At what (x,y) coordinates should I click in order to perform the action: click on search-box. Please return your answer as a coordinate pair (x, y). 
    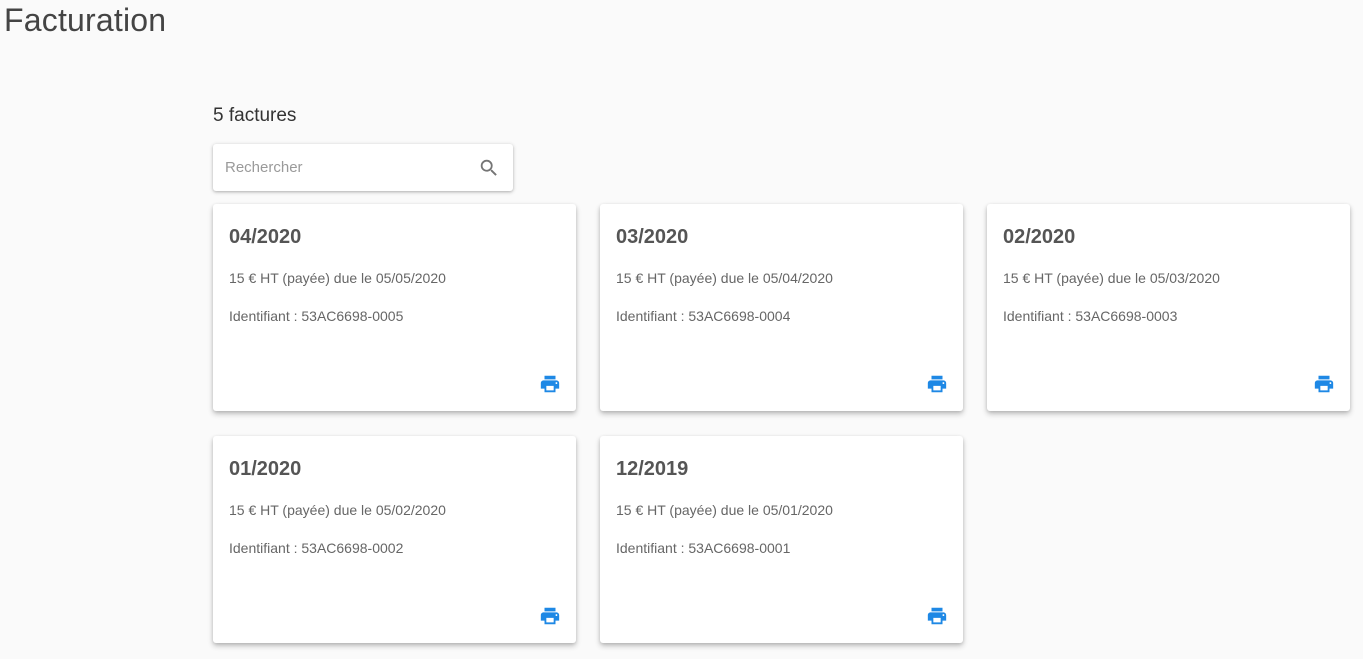
    Looking at the image, I should click on (363, 167).